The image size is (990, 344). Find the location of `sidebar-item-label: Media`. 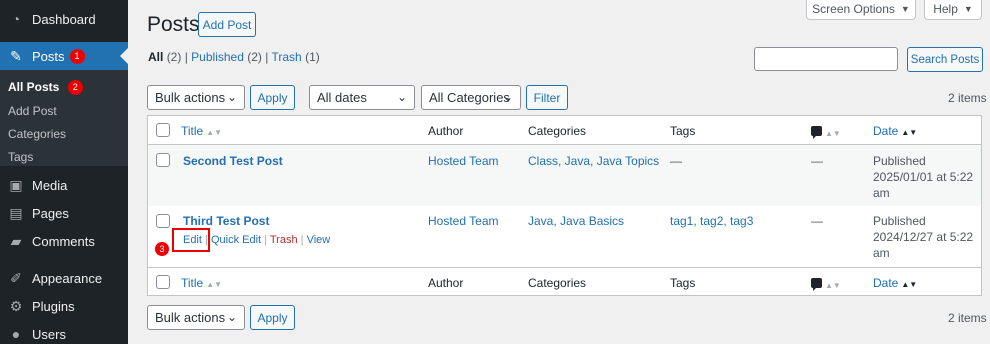

sidebar-item-label: Media is located at coordinates (50, 185).